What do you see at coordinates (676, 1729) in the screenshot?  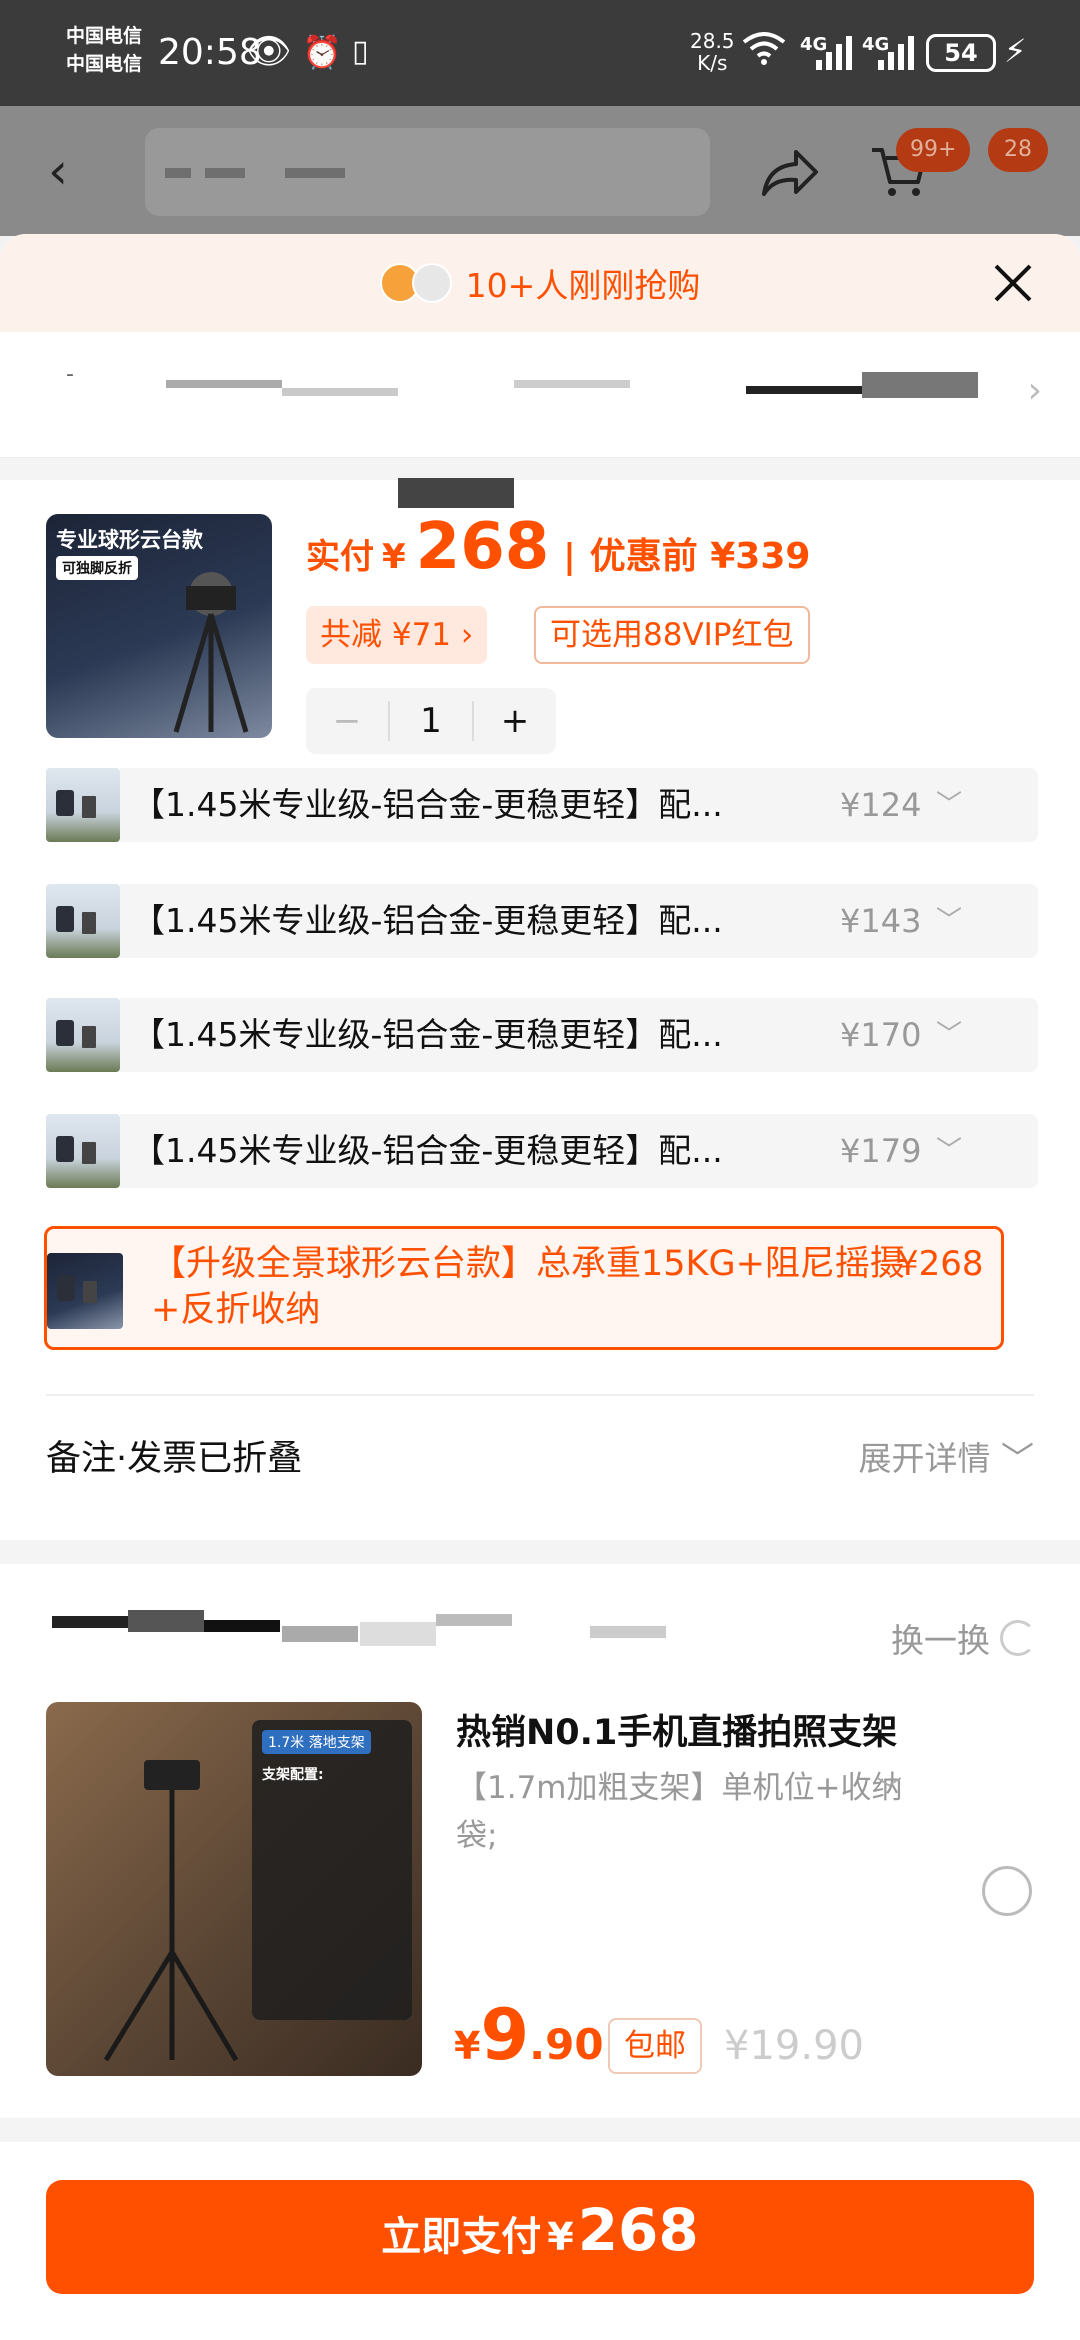 I see `recommended-product-name: 热销N0.1手机直播拍照支架` at bounding box center [676, 1729].